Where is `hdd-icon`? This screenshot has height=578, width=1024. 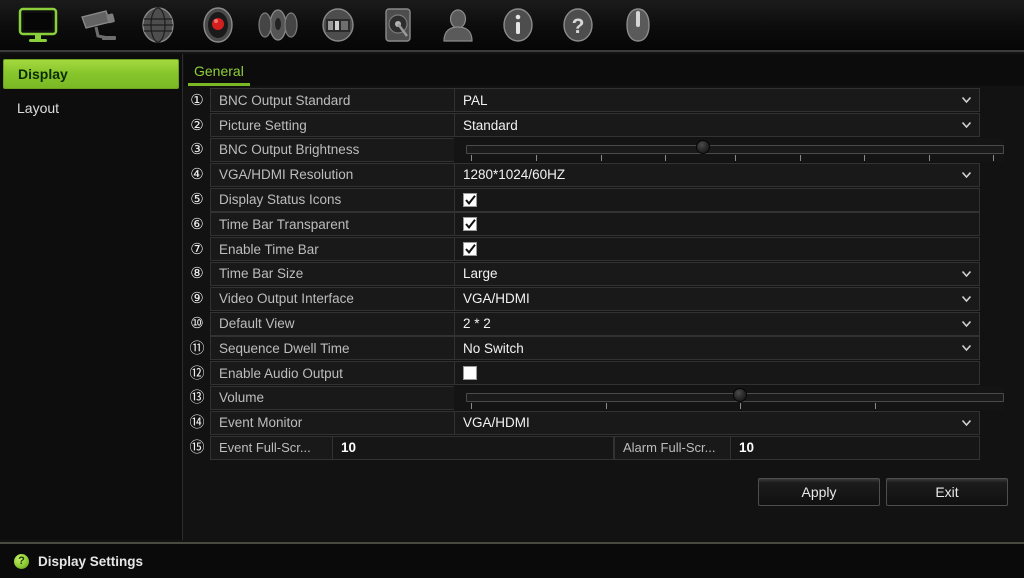
hdd-icon is located at coordinates (398, 25).